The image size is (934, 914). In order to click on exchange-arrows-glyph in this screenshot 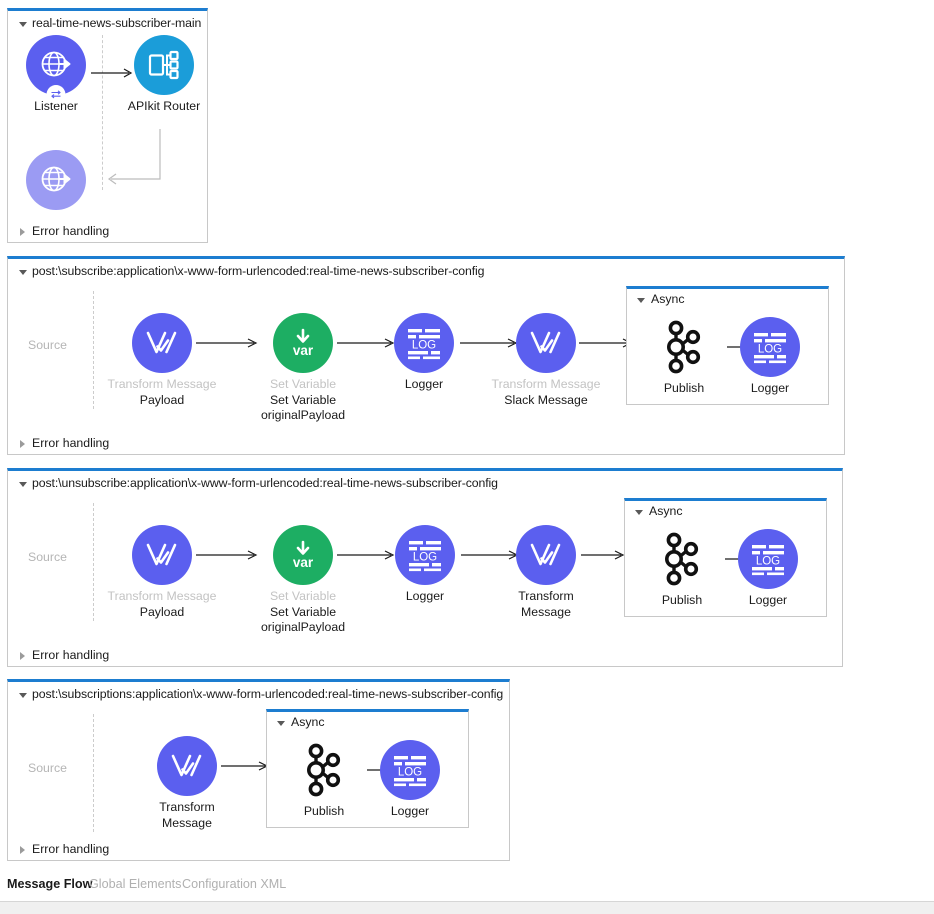, I will do `click(56, 94)`.